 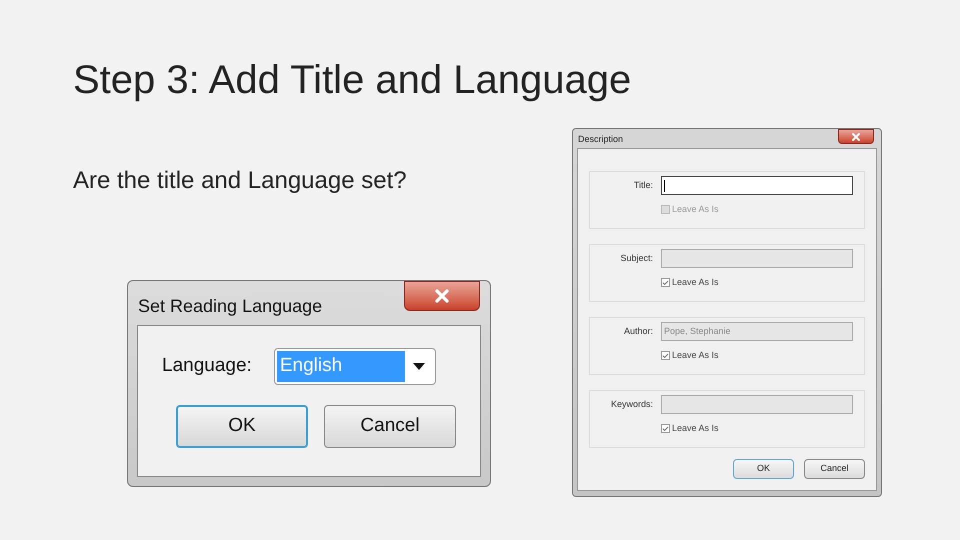 I want to click on dialog-title: Set Reading Language, so click(x=230, y=306).